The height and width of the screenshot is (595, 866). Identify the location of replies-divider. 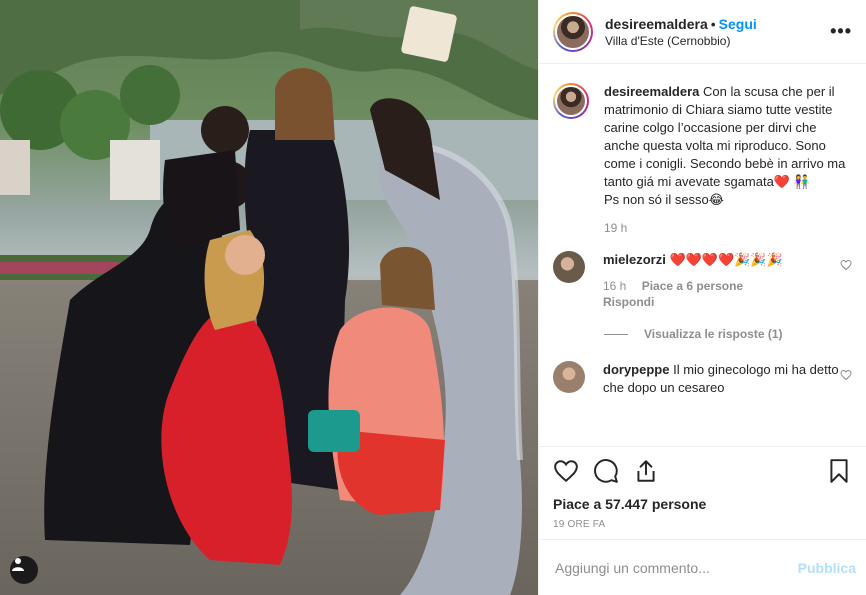
(616, 334).